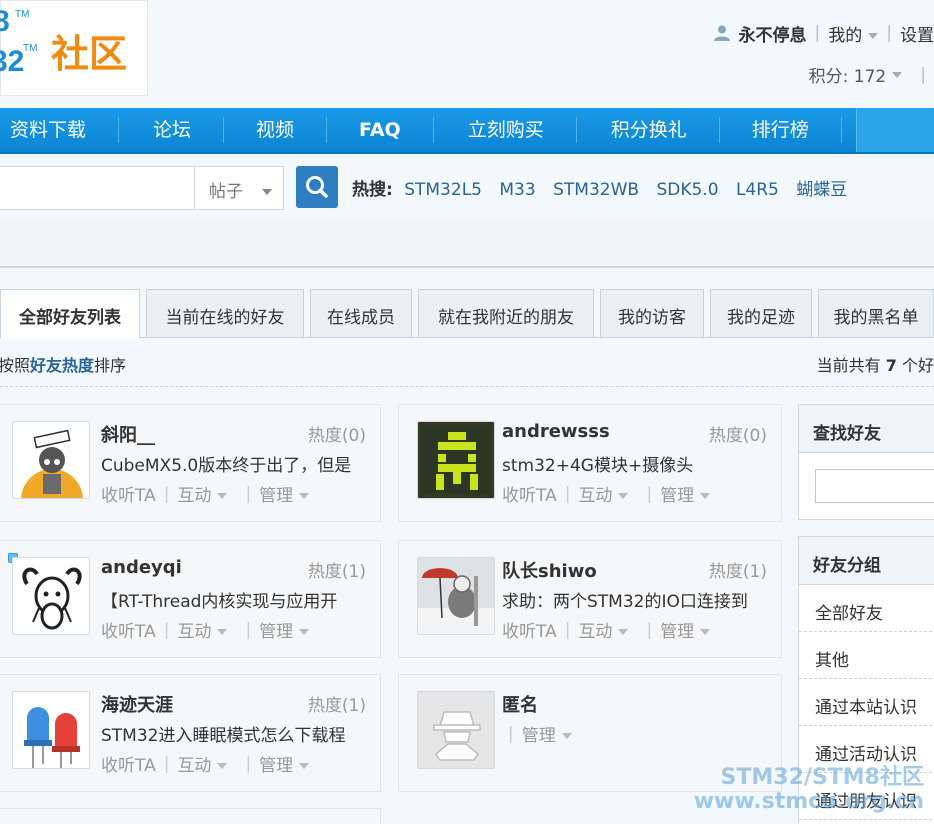 The height and width of the screenshot is (824, 934). Describe the element at coordinates (556, 431) in the screenshot. I see `friend-name: andrewsss` at that location.